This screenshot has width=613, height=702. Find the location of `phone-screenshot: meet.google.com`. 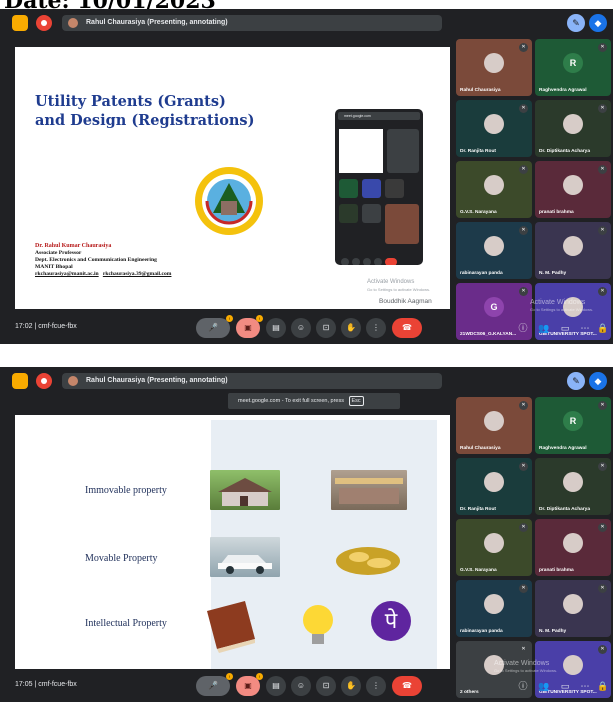

phone-screenshot: meet.google.com is located at coordinates (379, 187).